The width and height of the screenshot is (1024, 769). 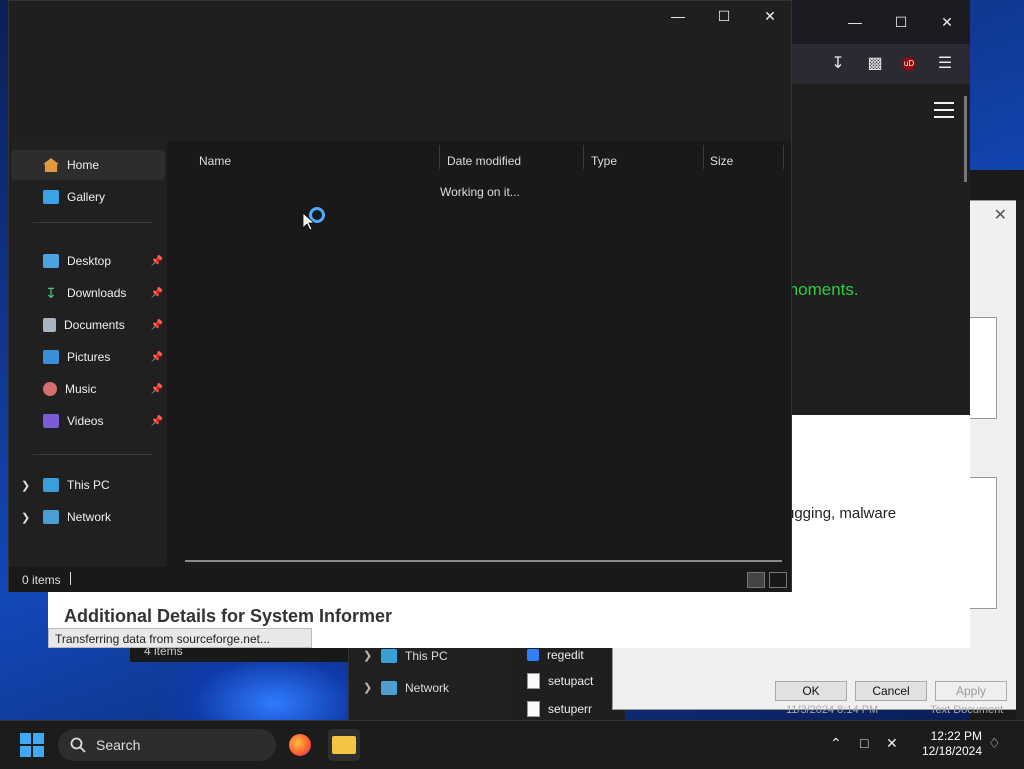 I want to click on list-item: setuperr, so click(x=559, y=709).